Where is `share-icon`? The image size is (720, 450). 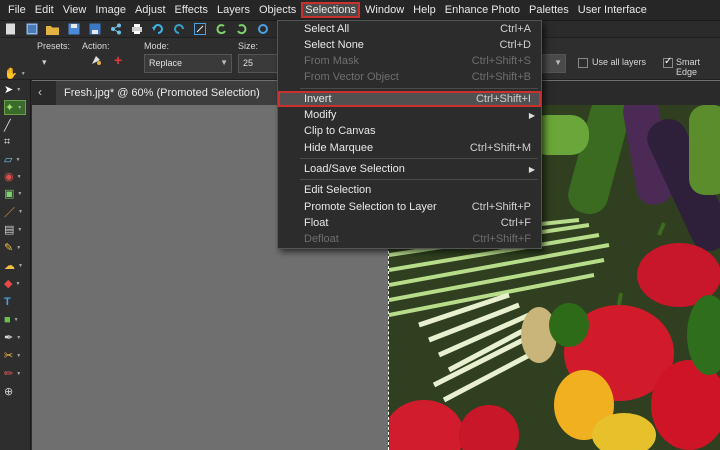
share-icon is located at coordinates (115, 29).